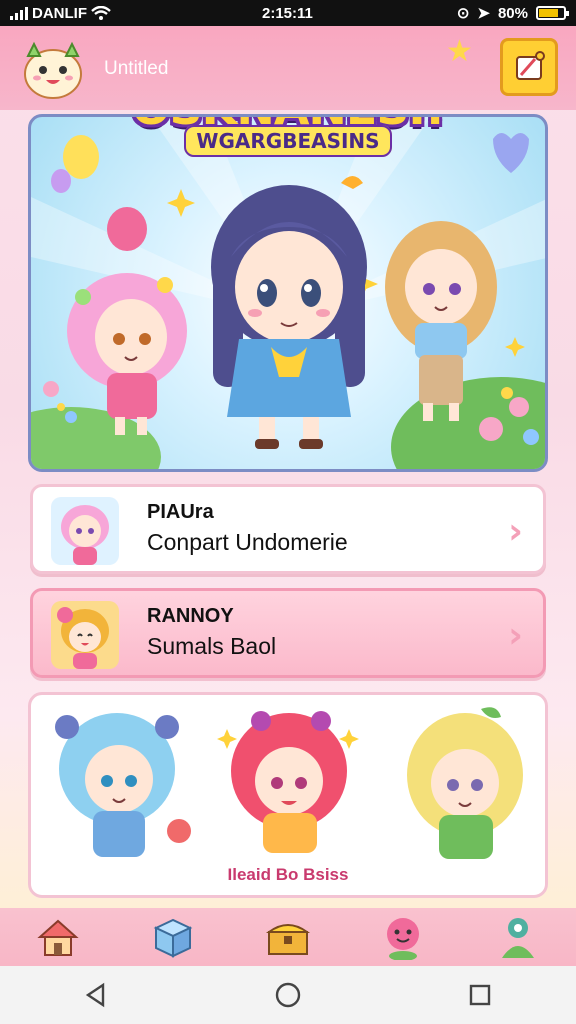  What do you see at coordinates (288, 633) in the screenshot?
I see `list-item: RANNOY Sumals Baol ›` at bounding box center [288, 633].